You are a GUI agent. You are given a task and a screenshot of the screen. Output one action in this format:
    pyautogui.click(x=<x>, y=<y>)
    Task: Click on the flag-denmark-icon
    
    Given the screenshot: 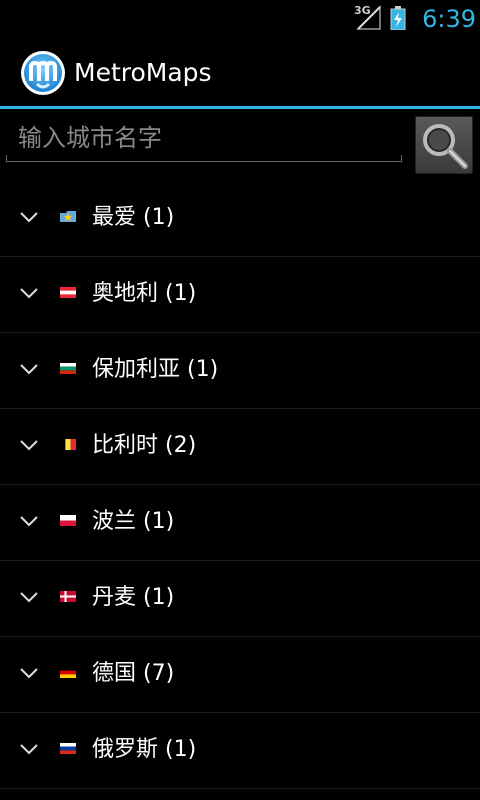 What is the action you would take?
    pyautogui.click(x=68, y=596)
    